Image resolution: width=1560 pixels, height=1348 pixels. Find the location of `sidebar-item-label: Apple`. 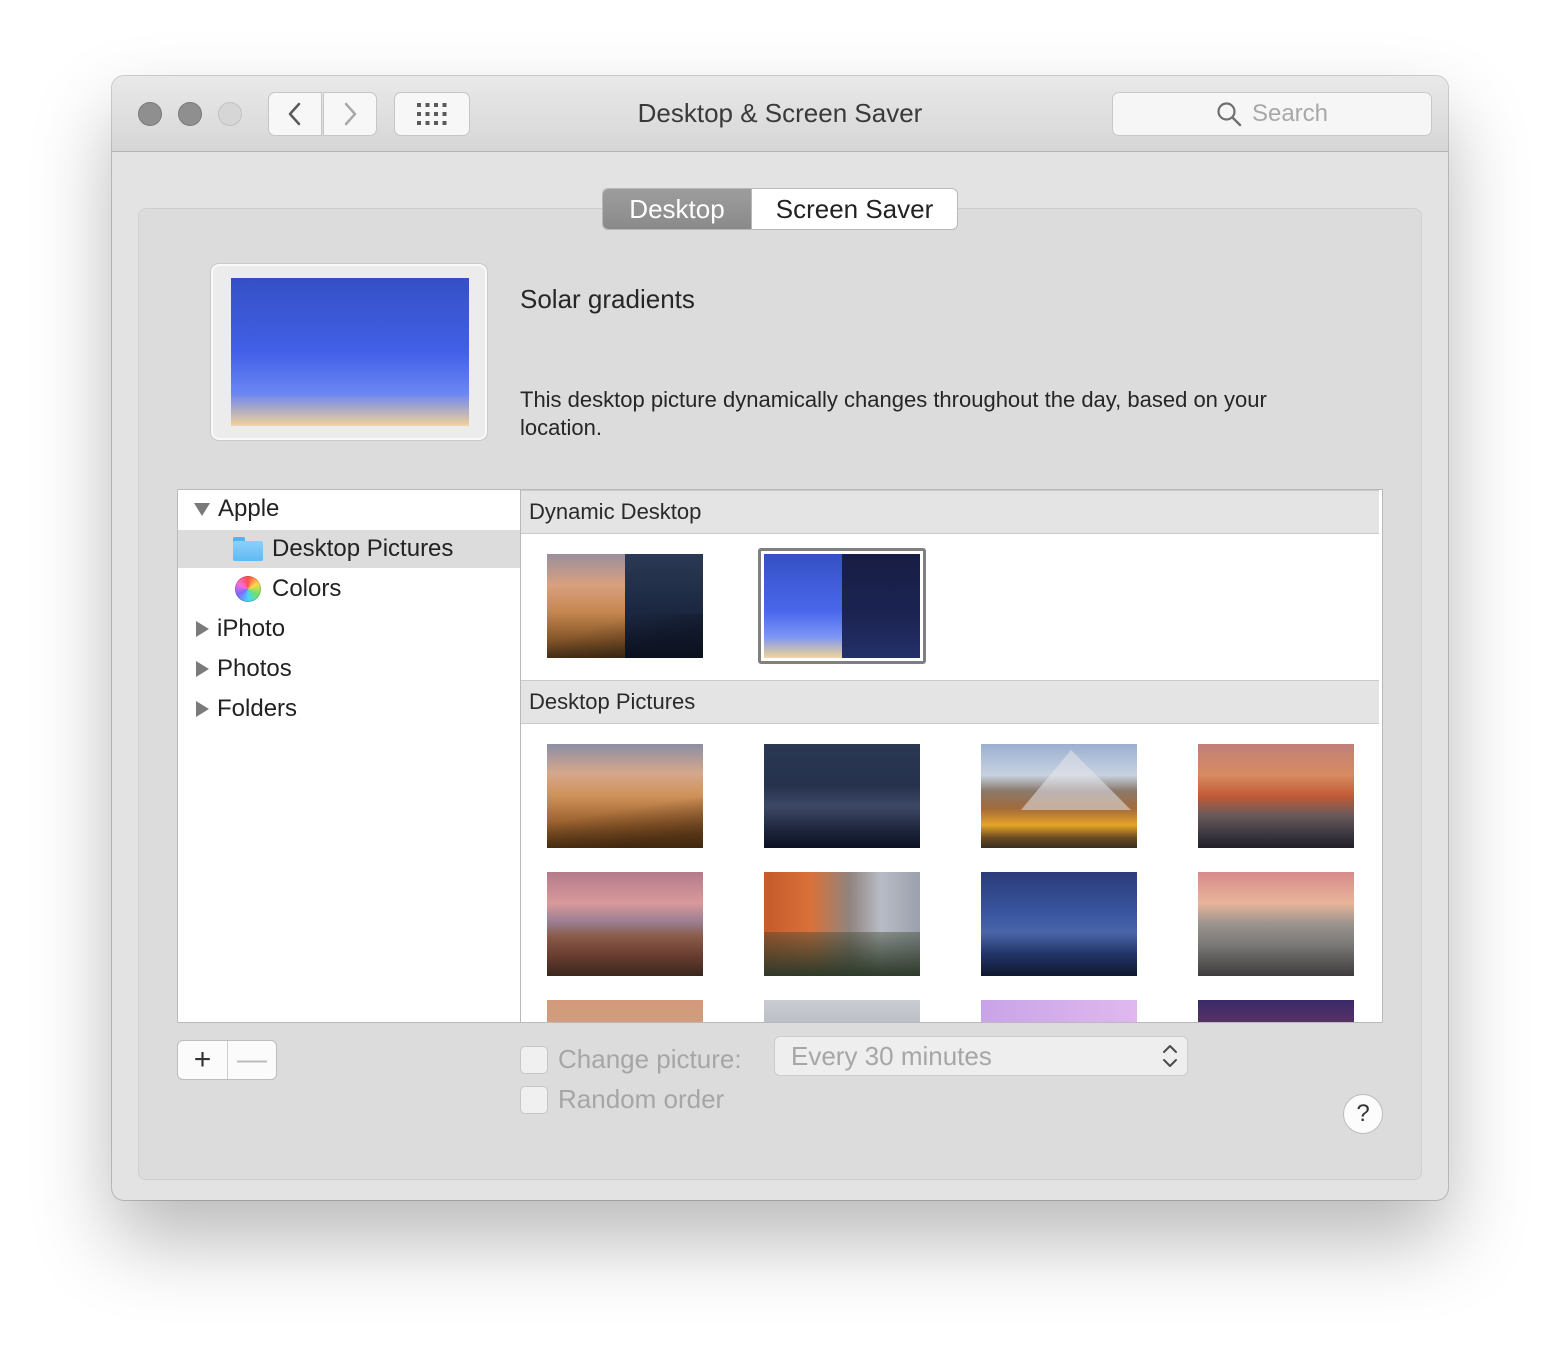

sidebar-item-label: Apple is located at coordinates (249, 508).